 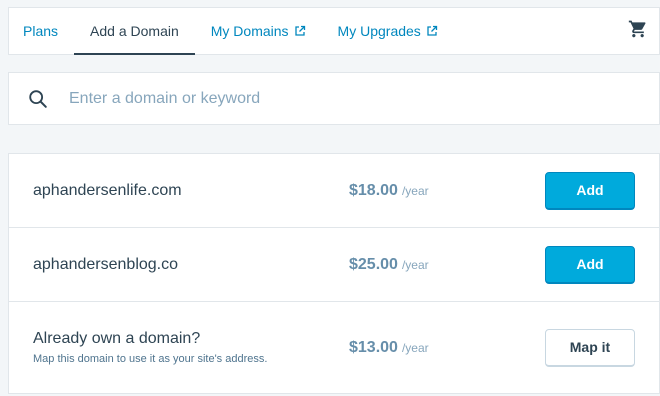 I want to click on tab-my-domains: My Domains, so click(x=258, y=31).